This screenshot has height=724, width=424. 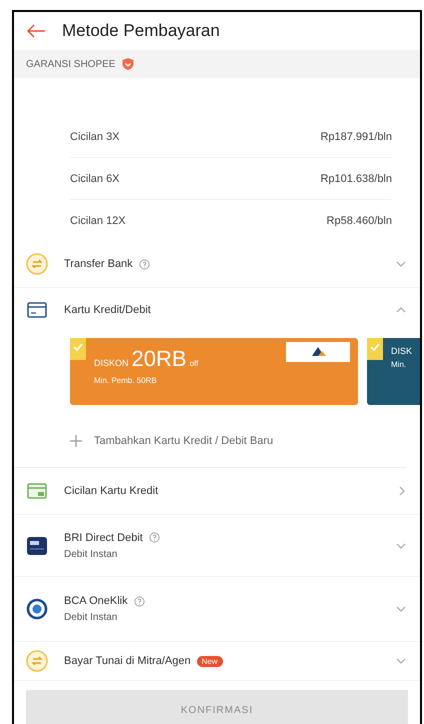 What do you see at coordinates (127, 661) in the screenshot?
I see `method-name: Bayar Tunai di Mitra/Agen` at bounding box center [127, 661].